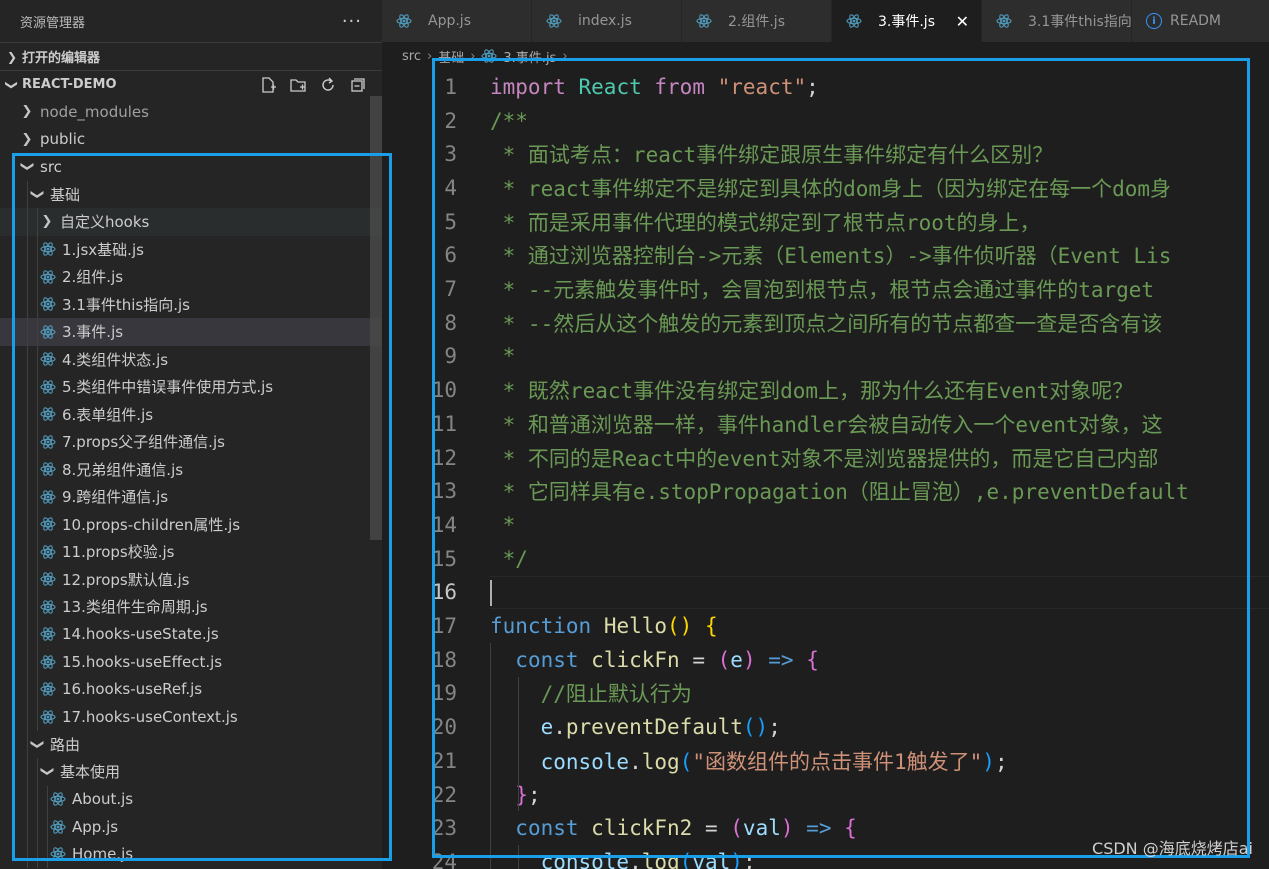 The image size is (1269, 869). Describe the element at coordinates (450, 289) in the screenshot. I see `line-number: 7` at that location.